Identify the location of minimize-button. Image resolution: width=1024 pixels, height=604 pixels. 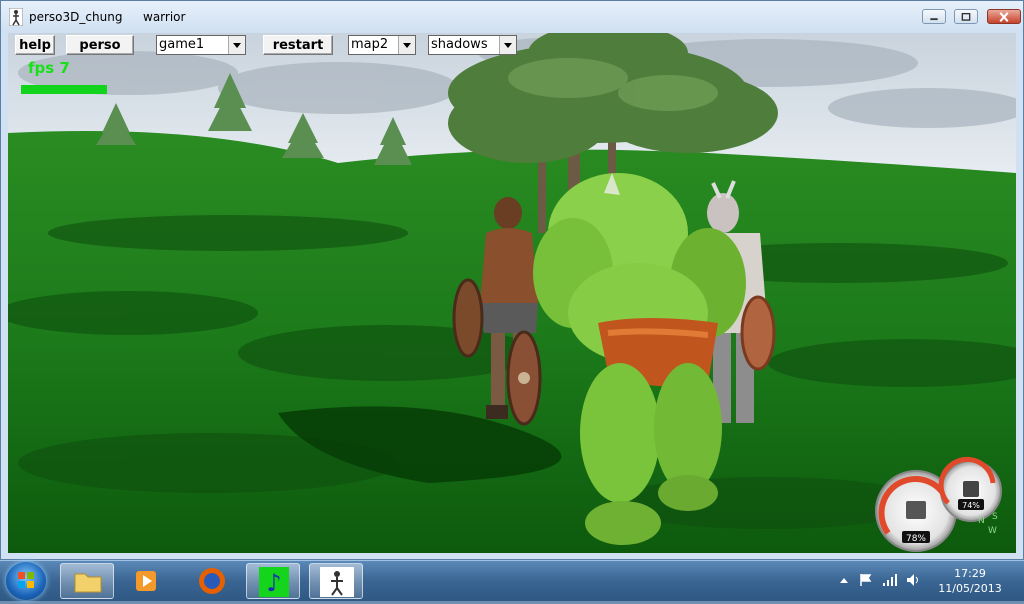
(934, 16).